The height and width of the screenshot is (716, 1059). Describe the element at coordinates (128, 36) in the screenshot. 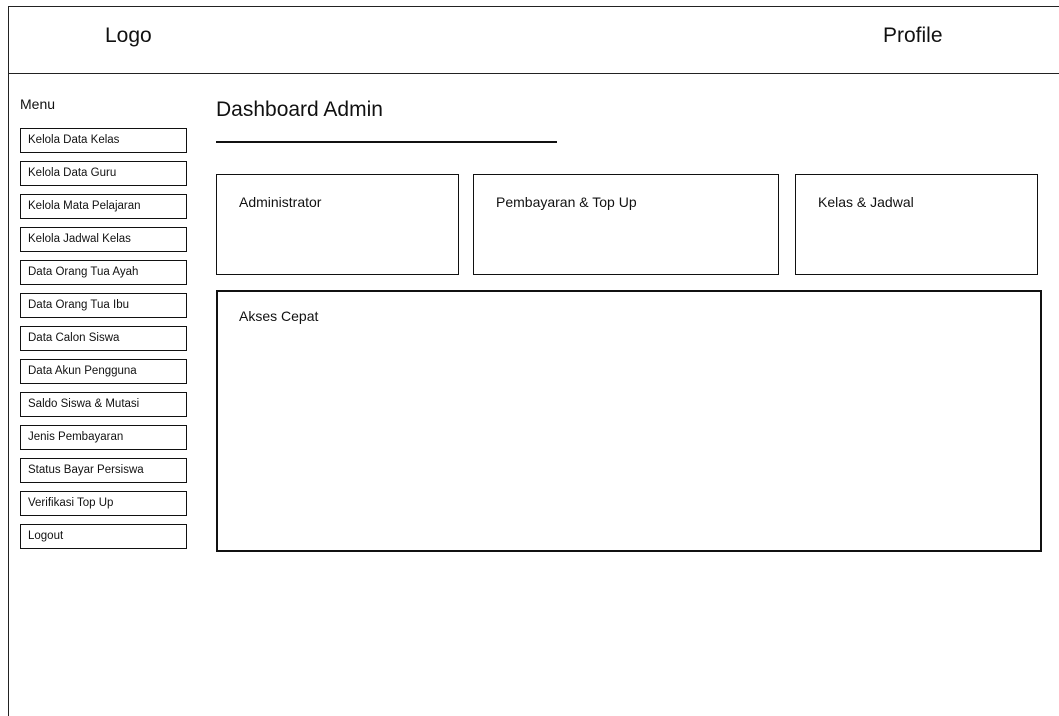

I see `logo: Logo` at that location.